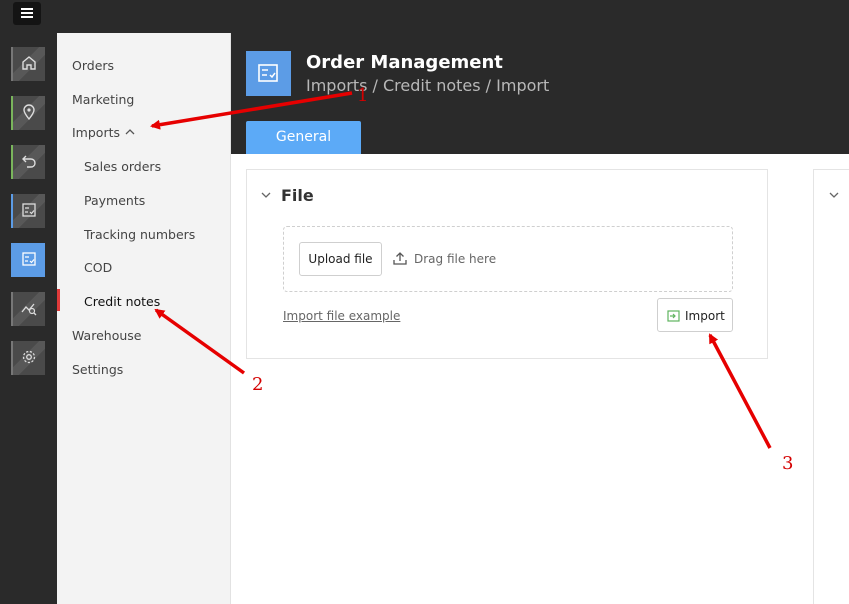 This screenshot has width=849, height=604. What do you see at coordinates (122, 301) in the screenshot?
I see `sidebar-item-credit-notes: Credit notes` at bounding box center [122, 301].